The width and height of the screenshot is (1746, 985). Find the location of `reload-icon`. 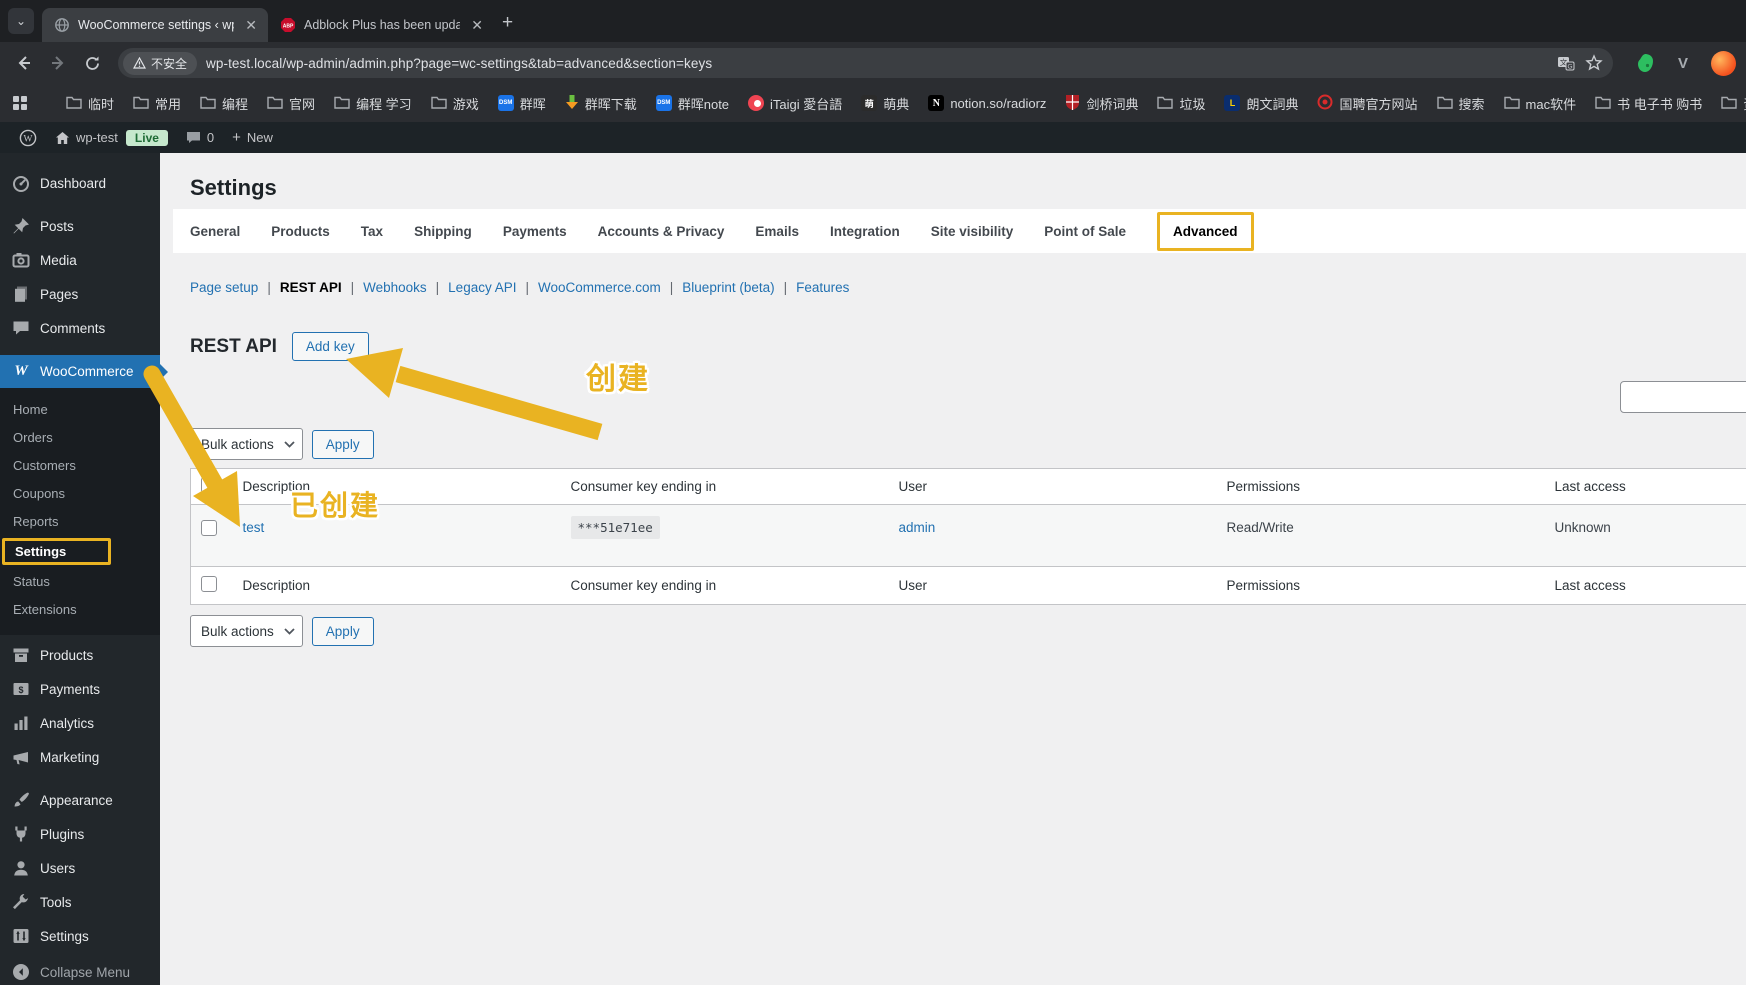

reload-icon is located at coordinates (92, 63).